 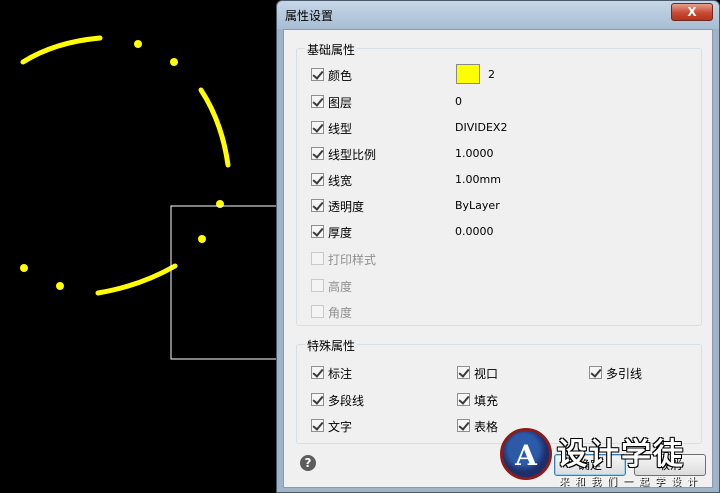 What do you see at coordinates (317, 399) in the screenshot?
I see `checkbox-polyline` at bounding box center [317, 399].